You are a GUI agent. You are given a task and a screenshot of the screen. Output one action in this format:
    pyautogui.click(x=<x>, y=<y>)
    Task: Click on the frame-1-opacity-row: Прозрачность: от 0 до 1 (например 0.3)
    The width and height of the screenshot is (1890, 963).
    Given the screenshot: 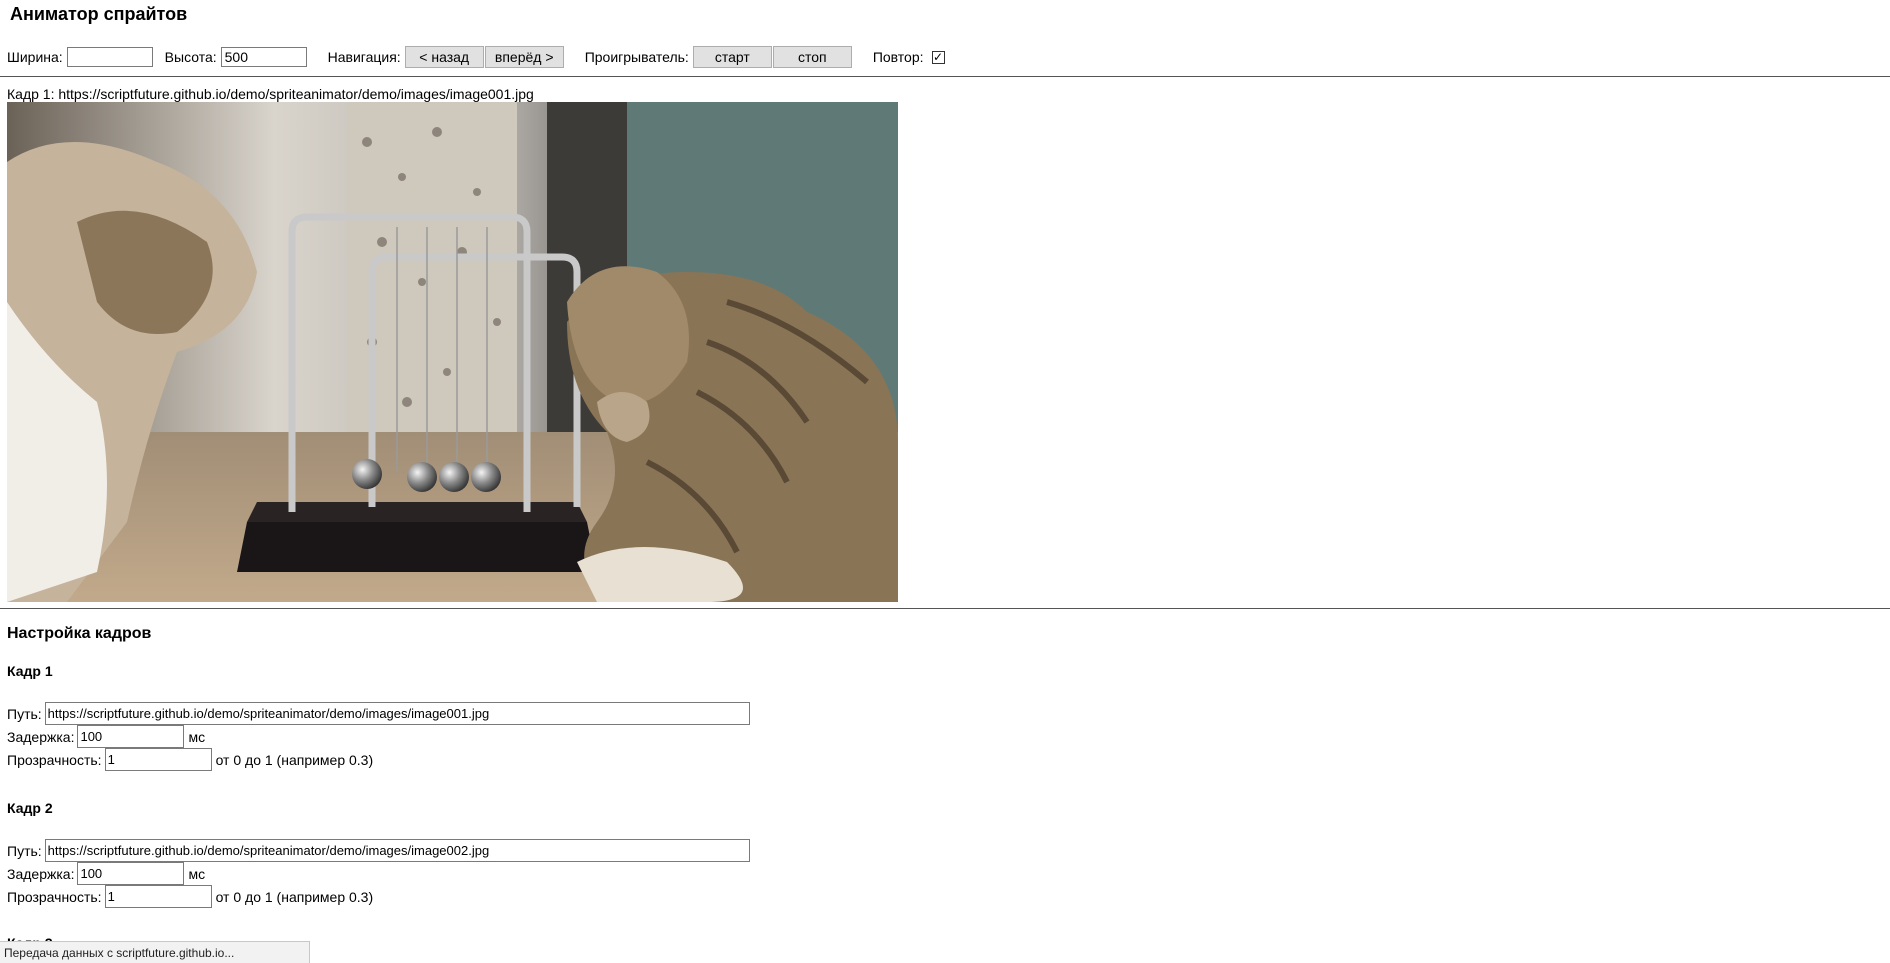 What is the action you would take?
    pyautogui.click(x=190, y=759)
    